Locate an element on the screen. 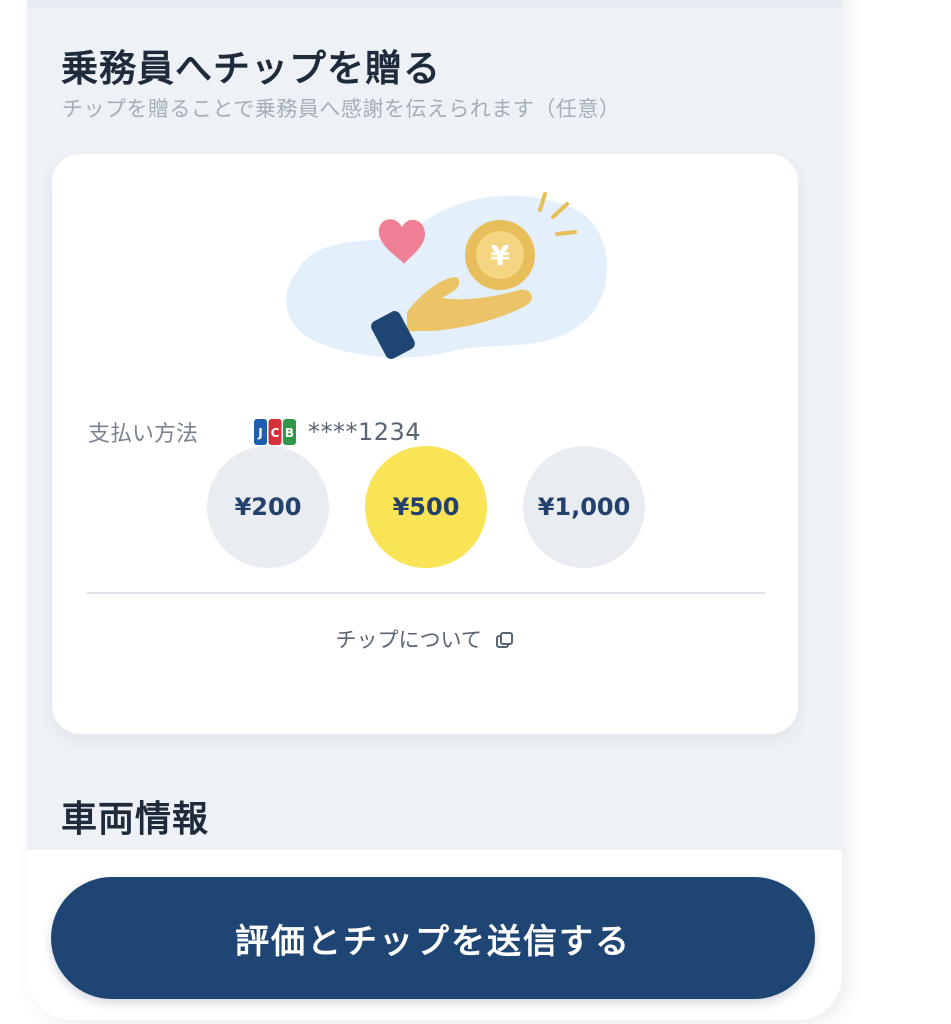 This screenshot has width=951, height=1024. tip-amount-200-button: ¥200 is located at coordinates (268, 507).